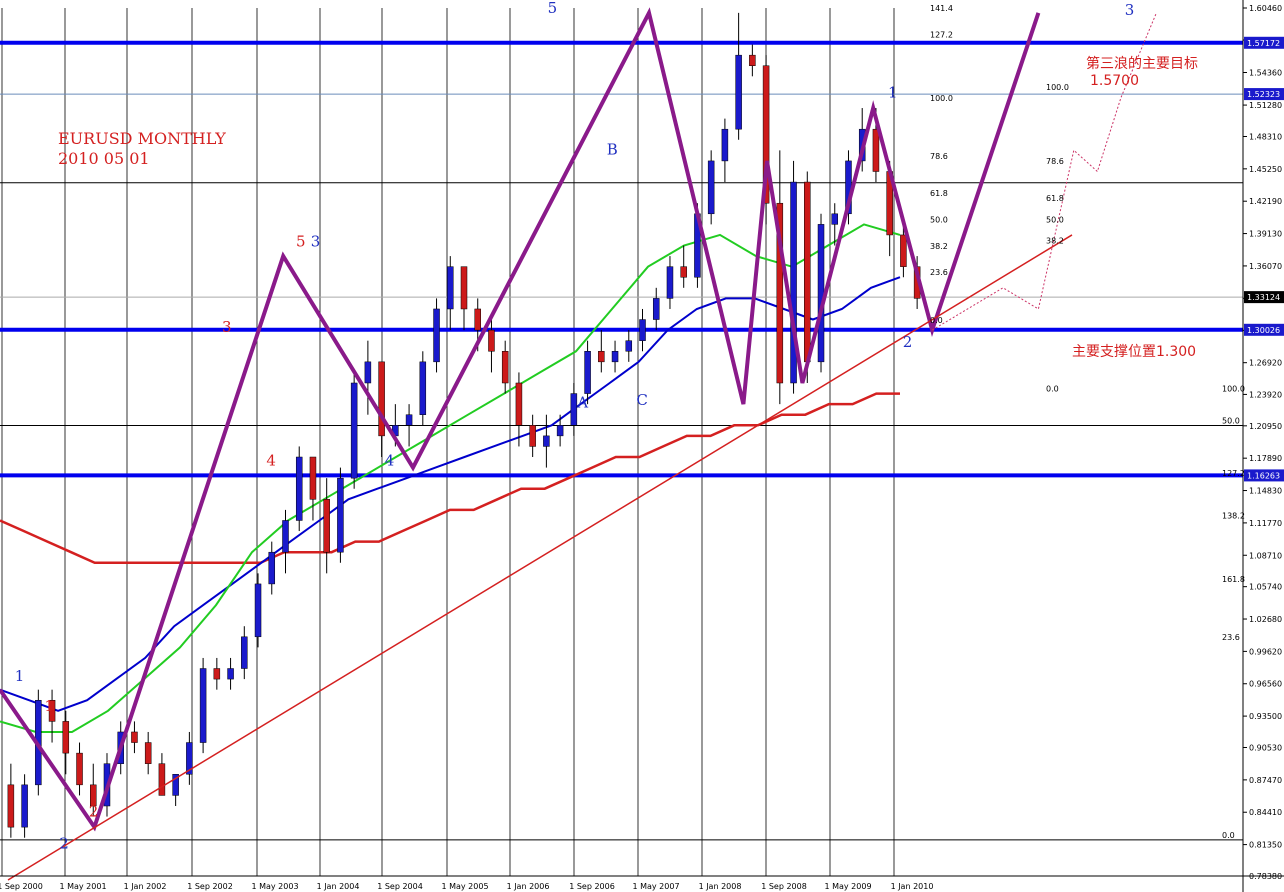 The height and width of the screenshot is (892, 1284). I want to click on y-tick-label: 0.90530, so click(1265, 748).